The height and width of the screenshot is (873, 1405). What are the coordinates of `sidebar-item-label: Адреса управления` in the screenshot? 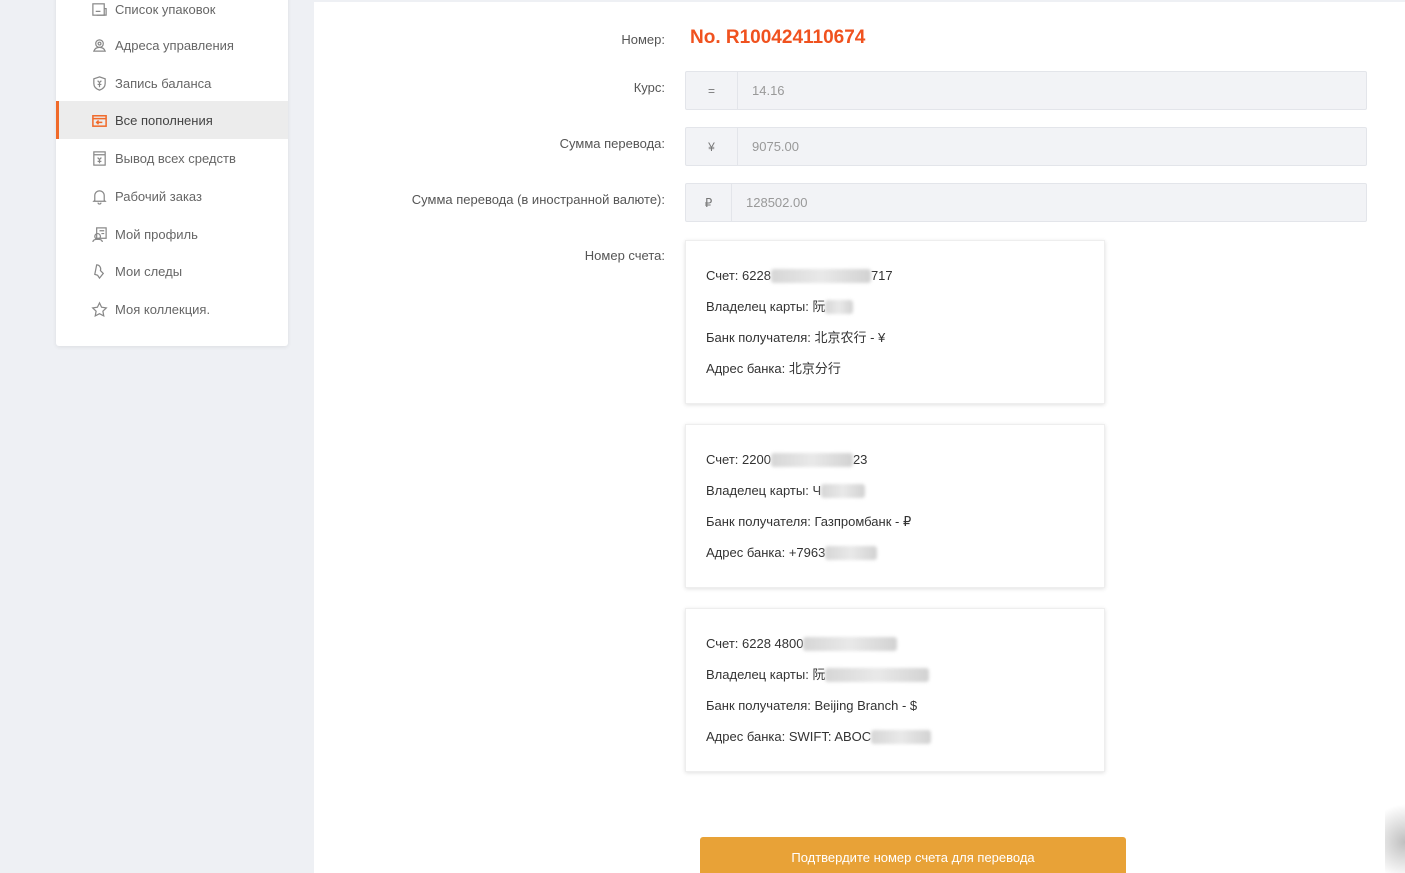 It's located at (174, 45).